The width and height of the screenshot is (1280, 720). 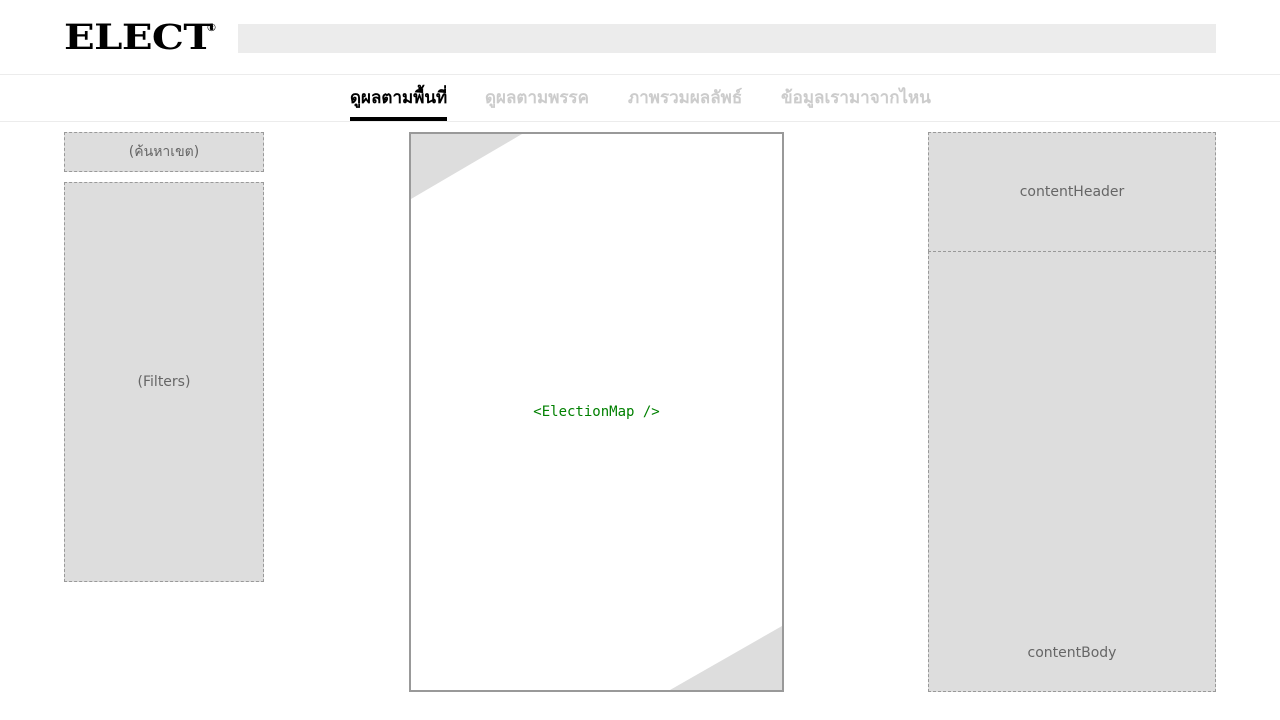 I want to click on tab-results-overview: ภาพรวมผลลัพธ์, so click(x=685, y=103).